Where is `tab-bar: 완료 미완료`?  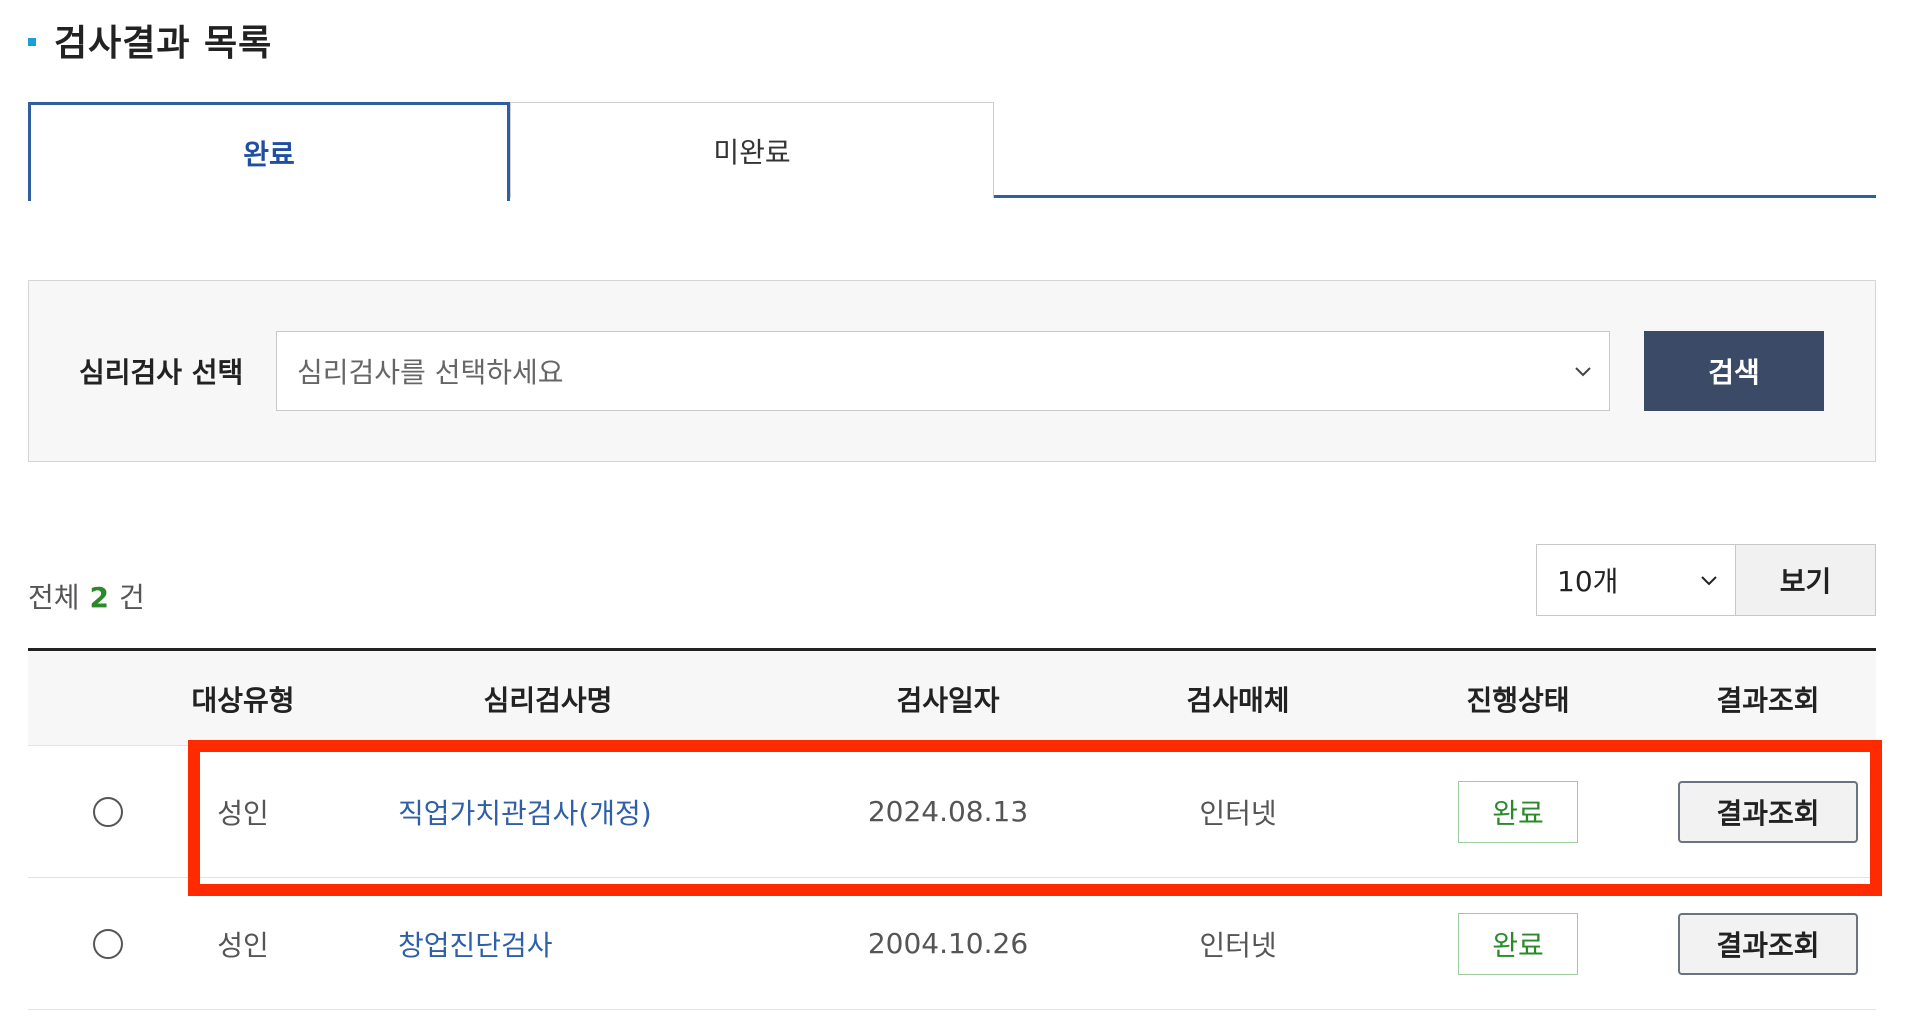
tab-bar: 완료 미완료 is located at coordinates (952, 151).